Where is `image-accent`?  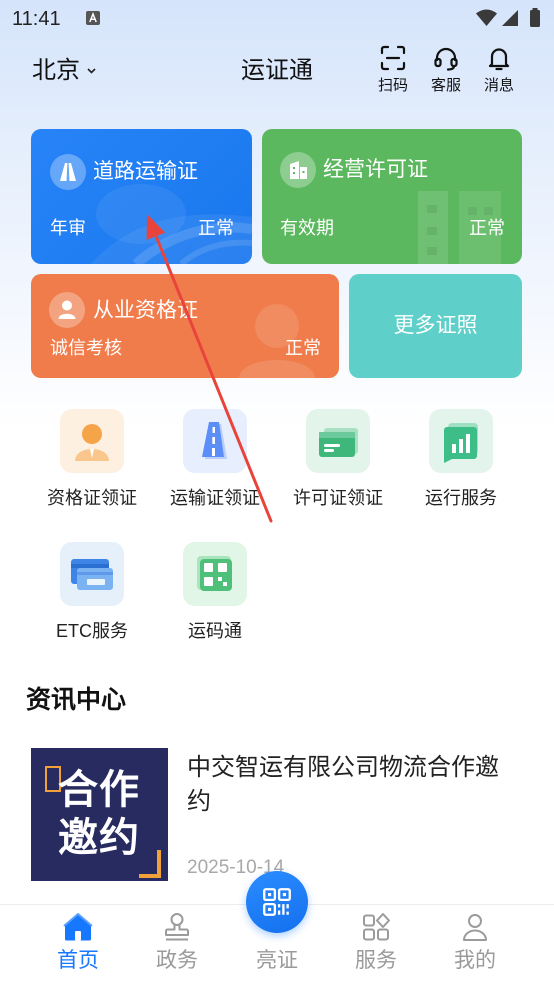 image-accent is located at coordinates (150, 876).